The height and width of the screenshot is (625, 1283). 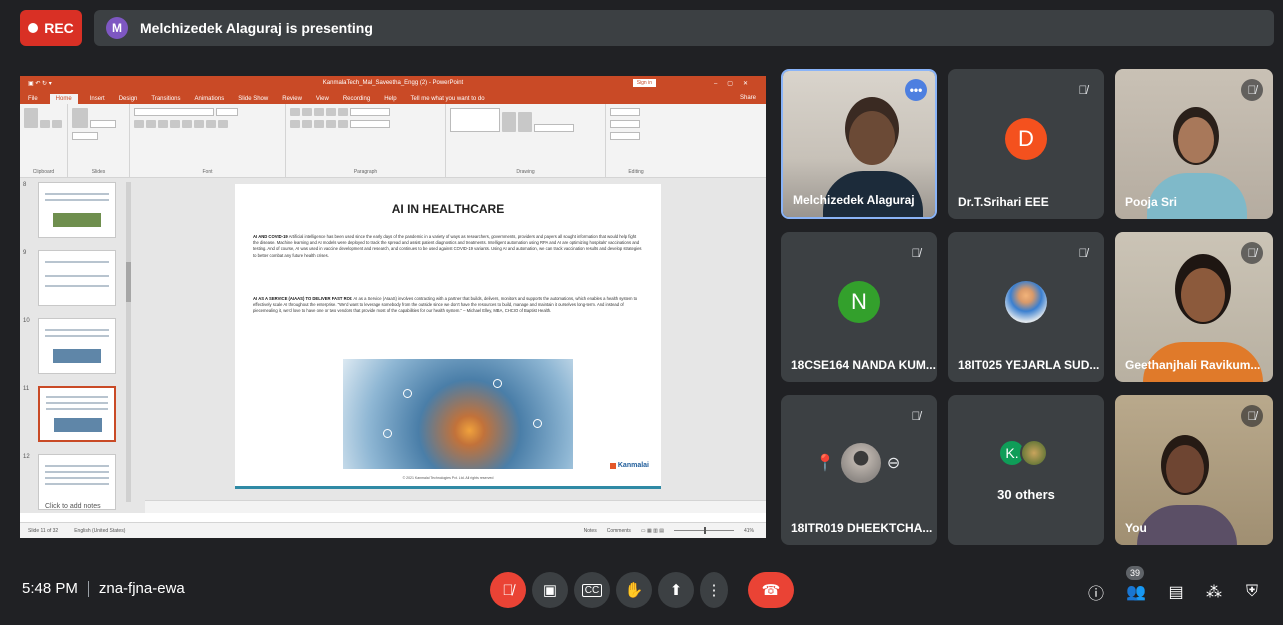 I want to click on participant-tile-you: 🎙̸ You, so click(x=1194, y=470).